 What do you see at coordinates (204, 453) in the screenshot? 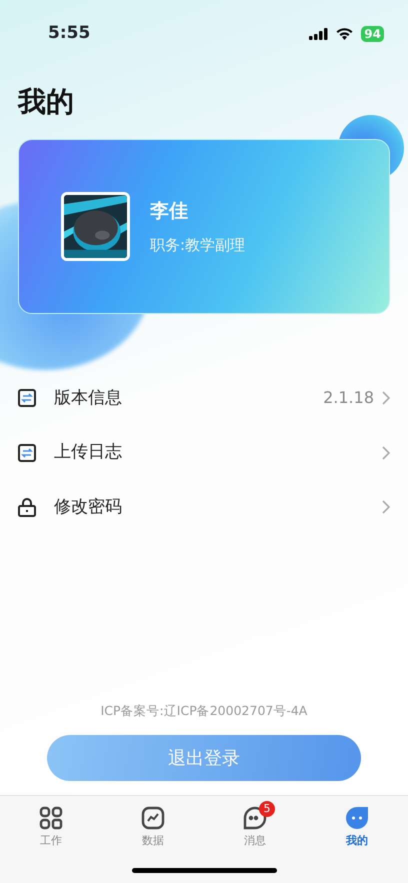
I see `menu-item: 上传日志` at bounding box center [204, 453].